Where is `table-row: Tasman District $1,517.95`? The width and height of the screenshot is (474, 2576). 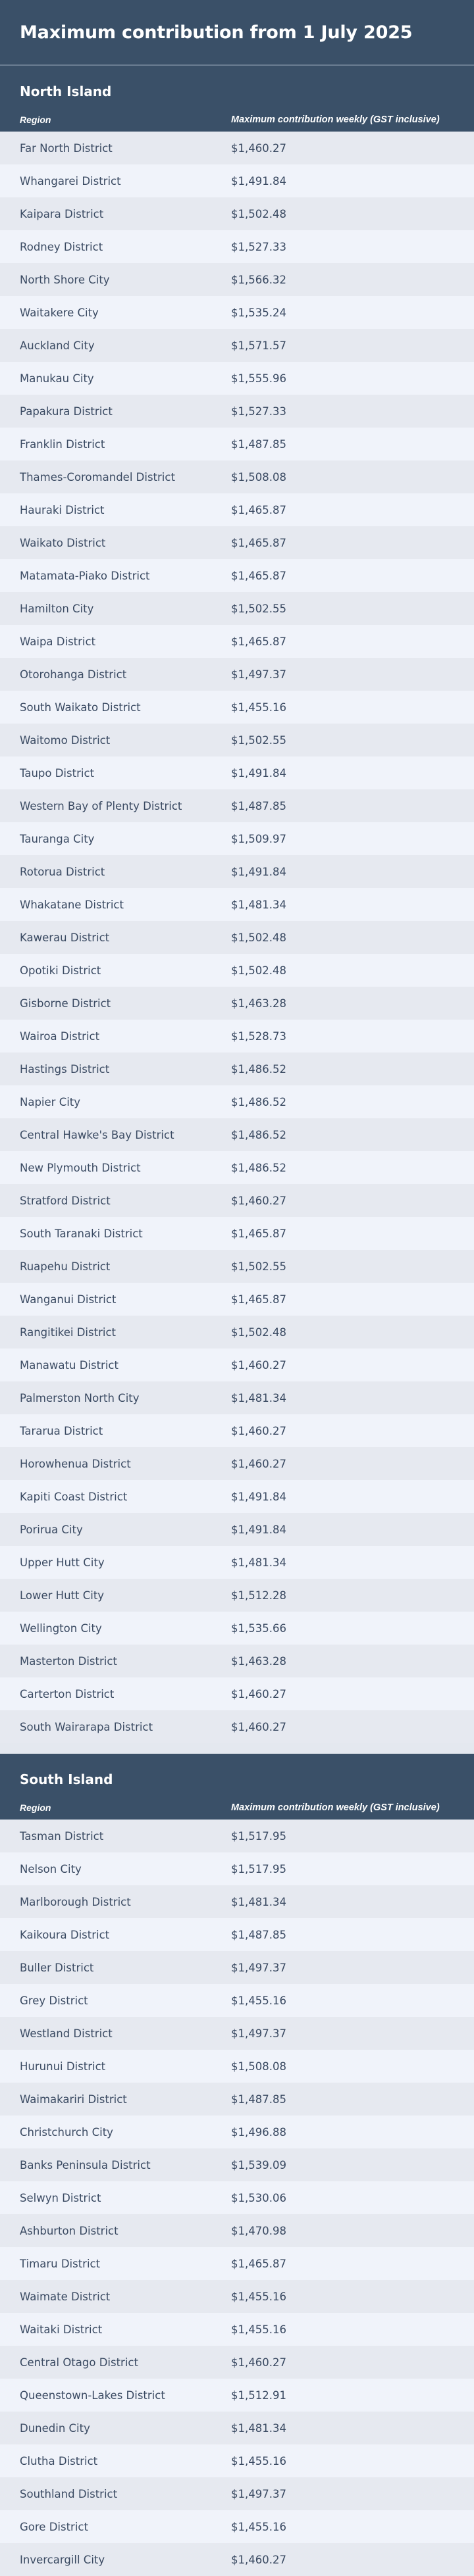
table-row: Tasman District $1,517.95 is located at coordinates (237, 1836).